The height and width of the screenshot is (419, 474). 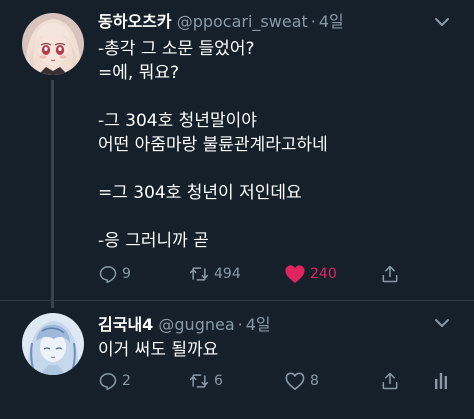 I want to click on reply-button: 9, so click(x=114, y=274).